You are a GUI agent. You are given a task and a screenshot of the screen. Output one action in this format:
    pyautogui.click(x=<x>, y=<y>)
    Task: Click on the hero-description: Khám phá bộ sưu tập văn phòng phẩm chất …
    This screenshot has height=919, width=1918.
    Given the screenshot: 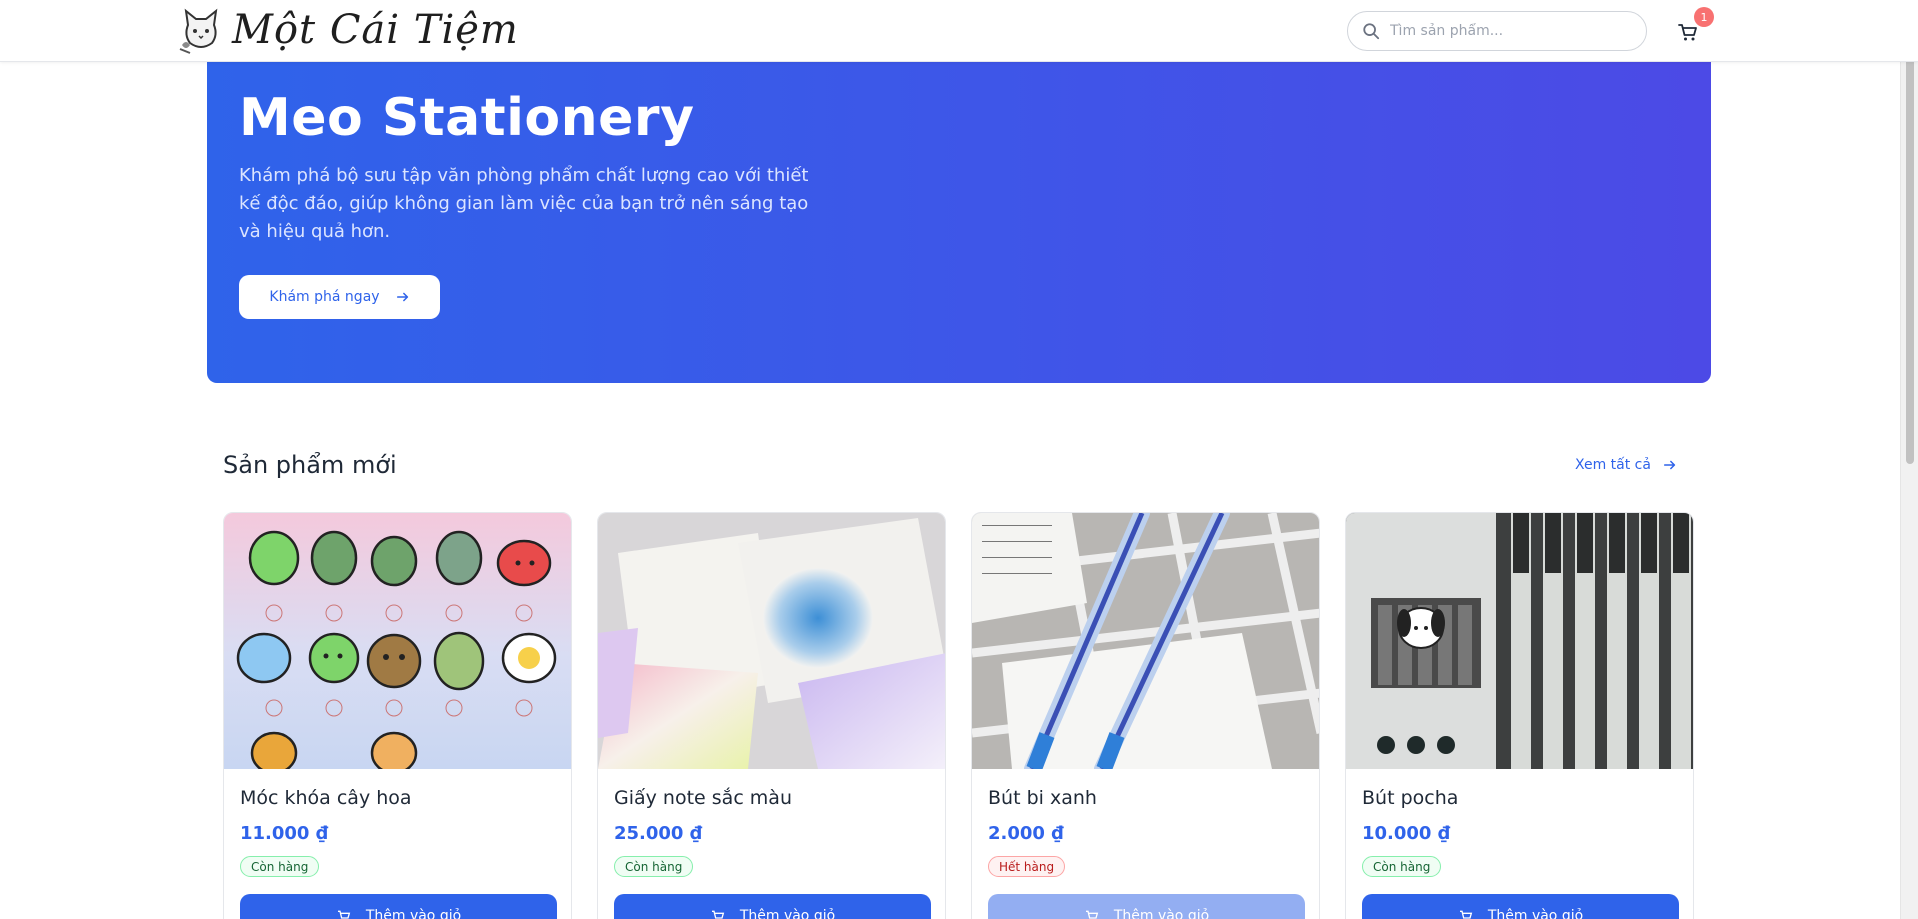 What is the action you would take?
    pyautogui.click(x=524, y=203)
    